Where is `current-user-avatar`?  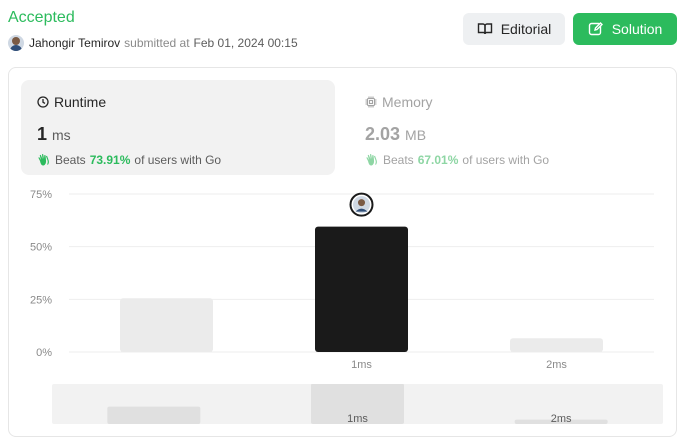
current-user-avatar is located at coordinates (361, 204).